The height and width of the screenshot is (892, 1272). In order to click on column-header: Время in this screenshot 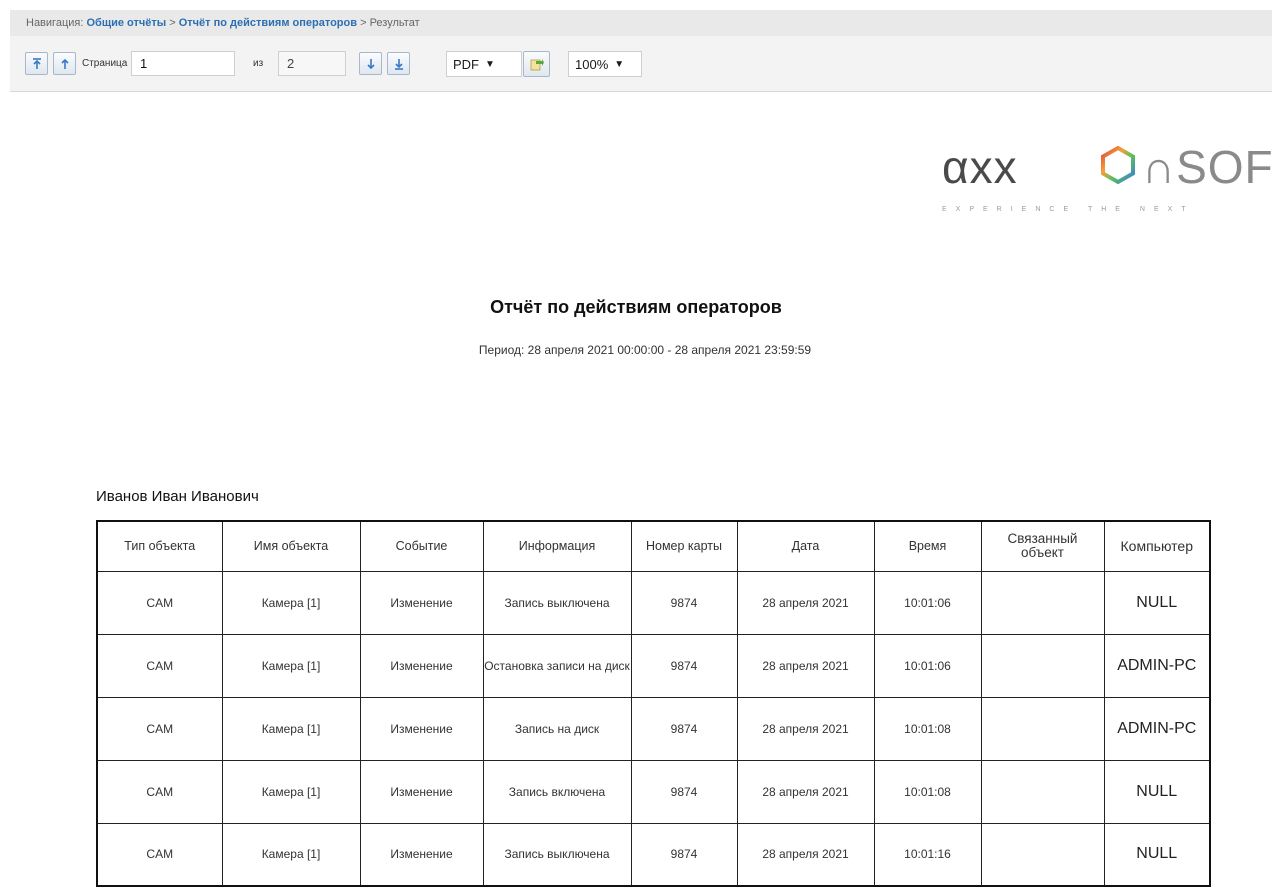, I will do `click(927, 546)`.